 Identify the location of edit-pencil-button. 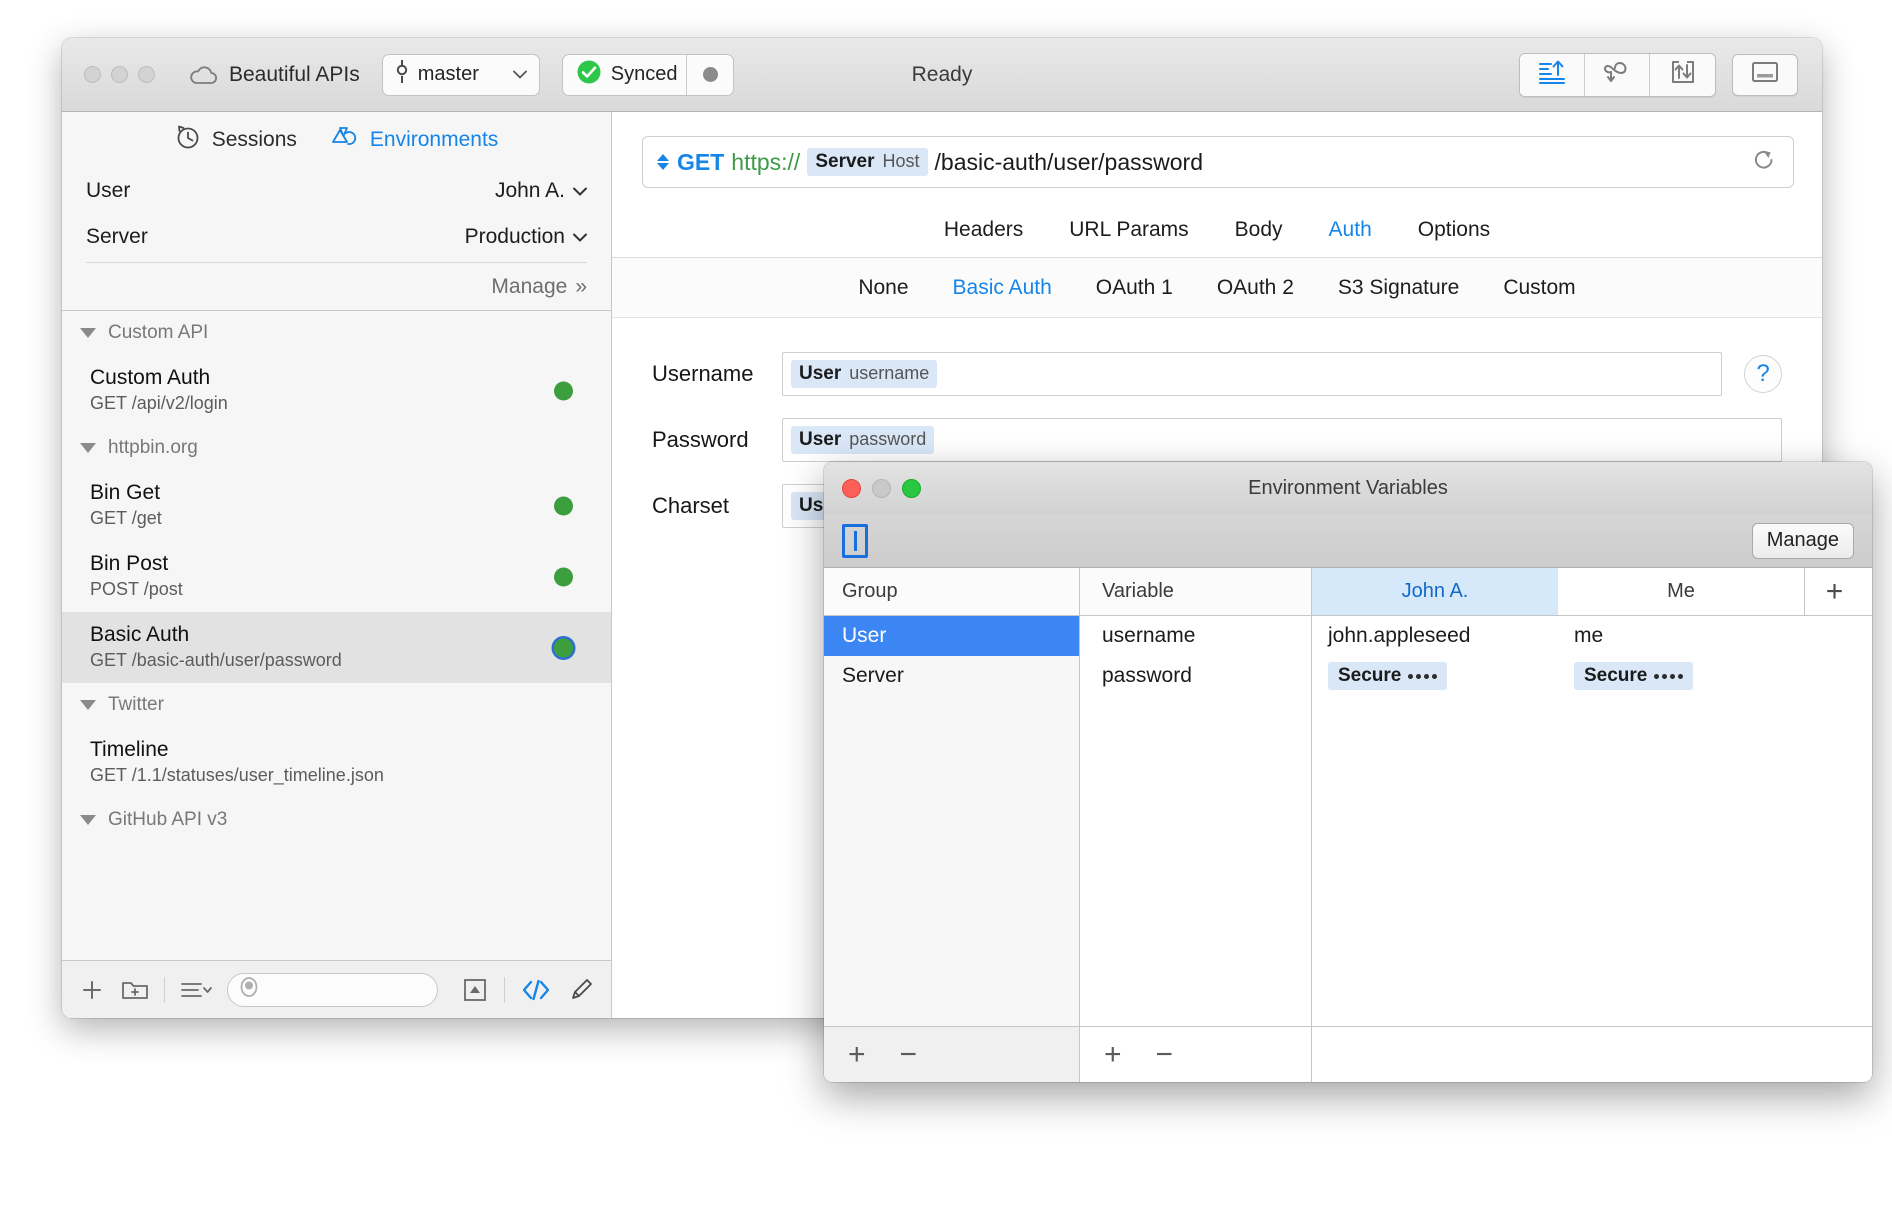
(581, 990).